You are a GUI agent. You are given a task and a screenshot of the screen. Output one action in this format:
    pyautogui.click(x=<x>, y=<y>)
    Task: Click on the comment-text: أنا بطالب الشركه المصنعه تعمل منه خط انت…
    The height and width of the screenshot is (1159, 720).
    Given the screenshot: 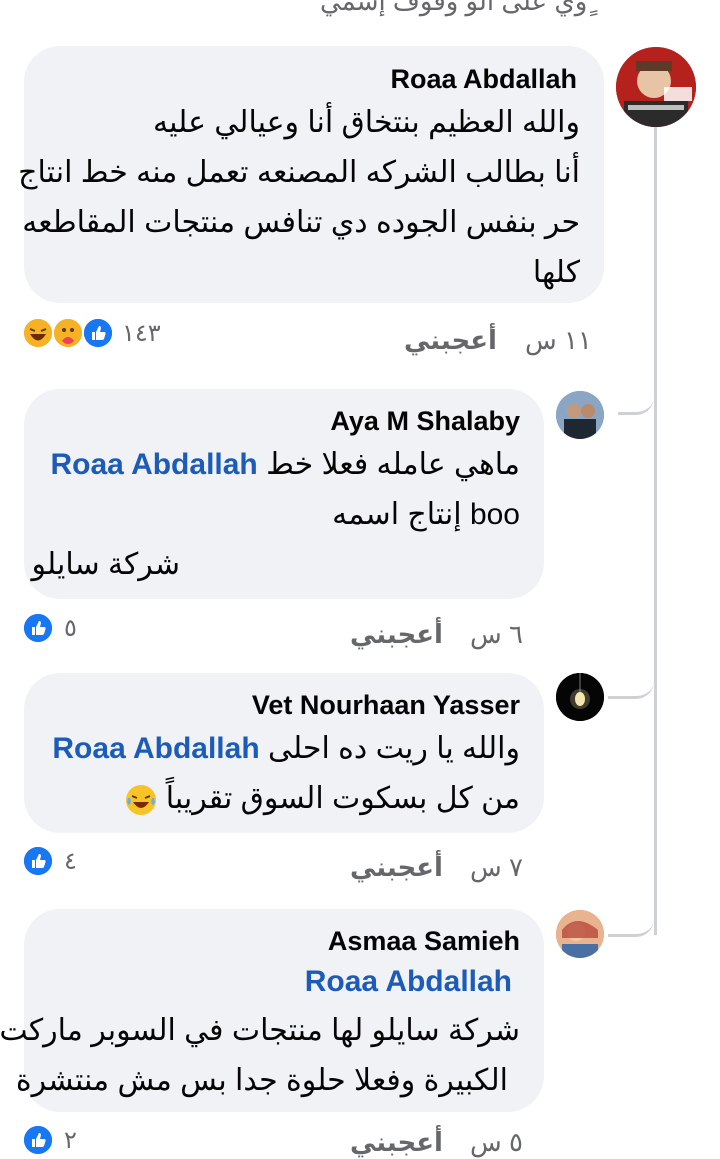 What is the action you would take?
    pyautogui.click(x=299, y=172)
    